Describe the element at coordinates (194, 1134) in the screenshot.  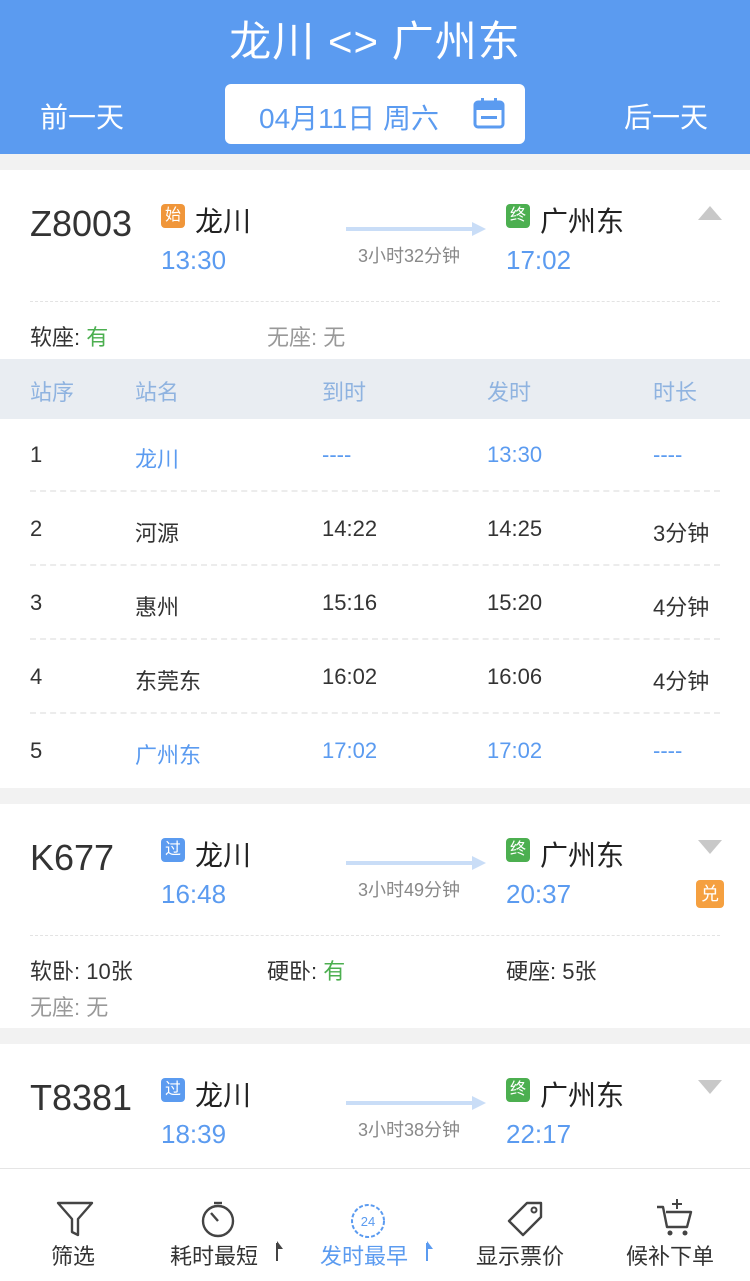
I see `depart-time: 18:39` at that location.